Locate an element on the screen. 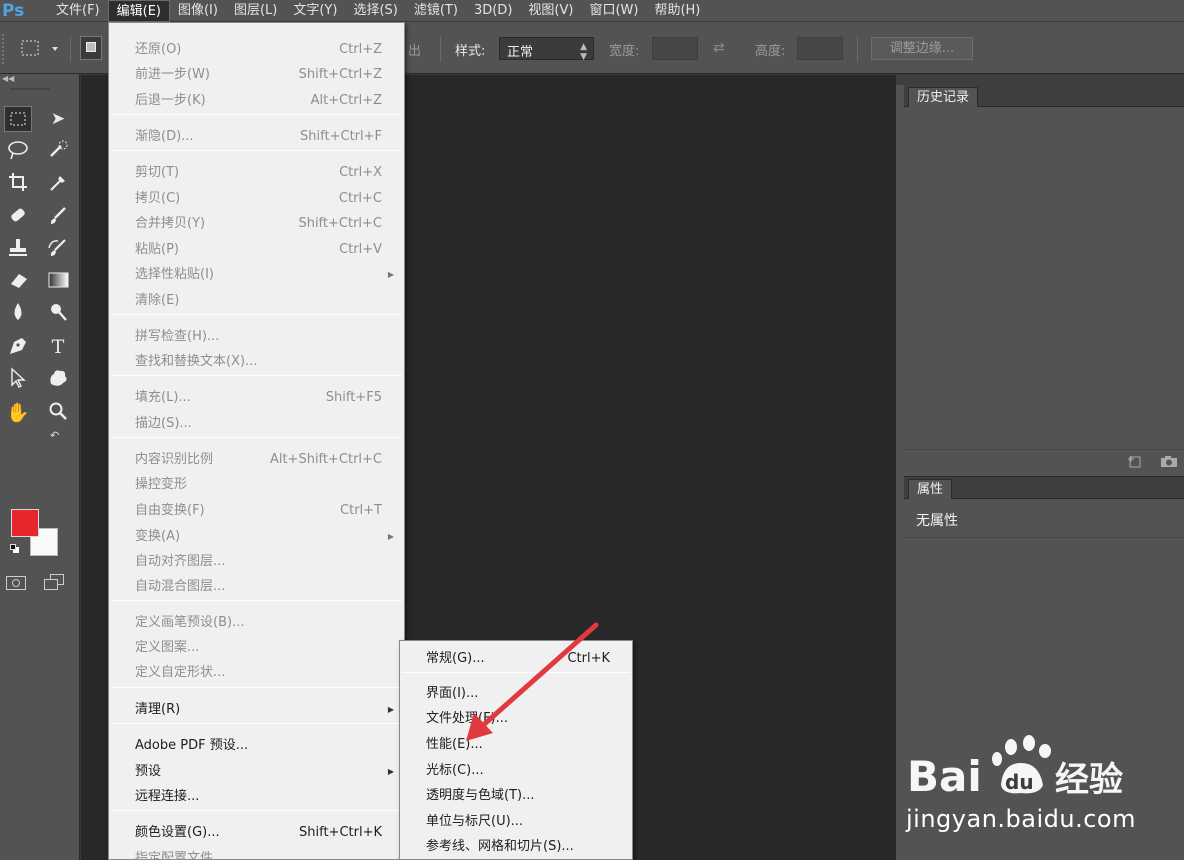 Image resolution: width=1184 pixels, height=860 pixels. hand-tool-icon: ✋ is located at coordinates (18, 413).